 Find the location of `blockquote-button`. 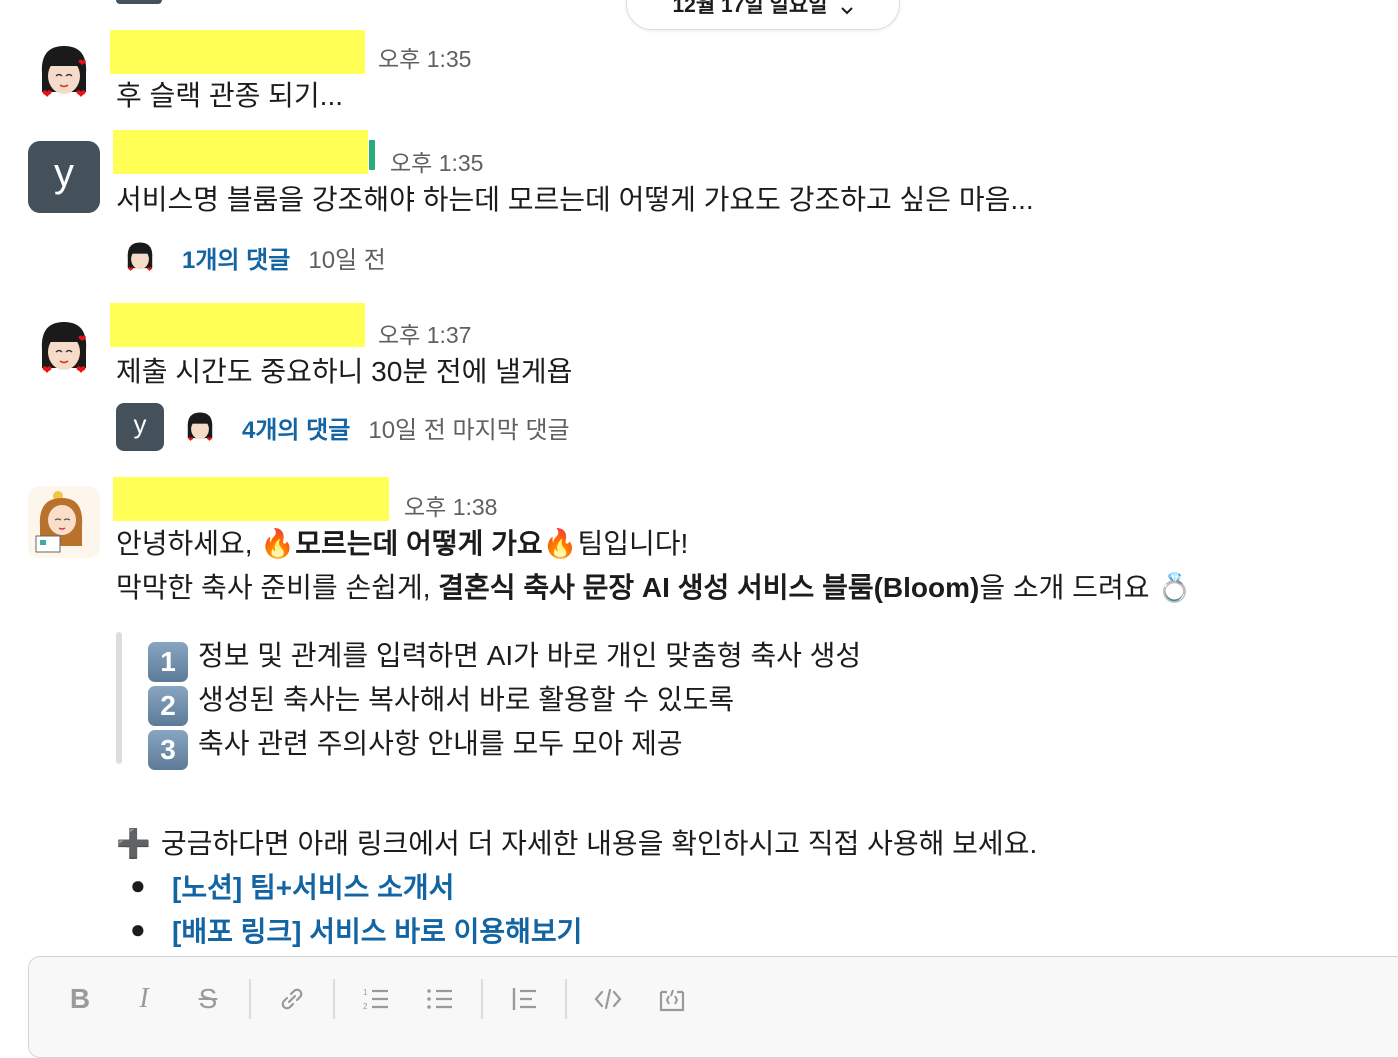

blockquote-button is located at coordinates (524, 999).